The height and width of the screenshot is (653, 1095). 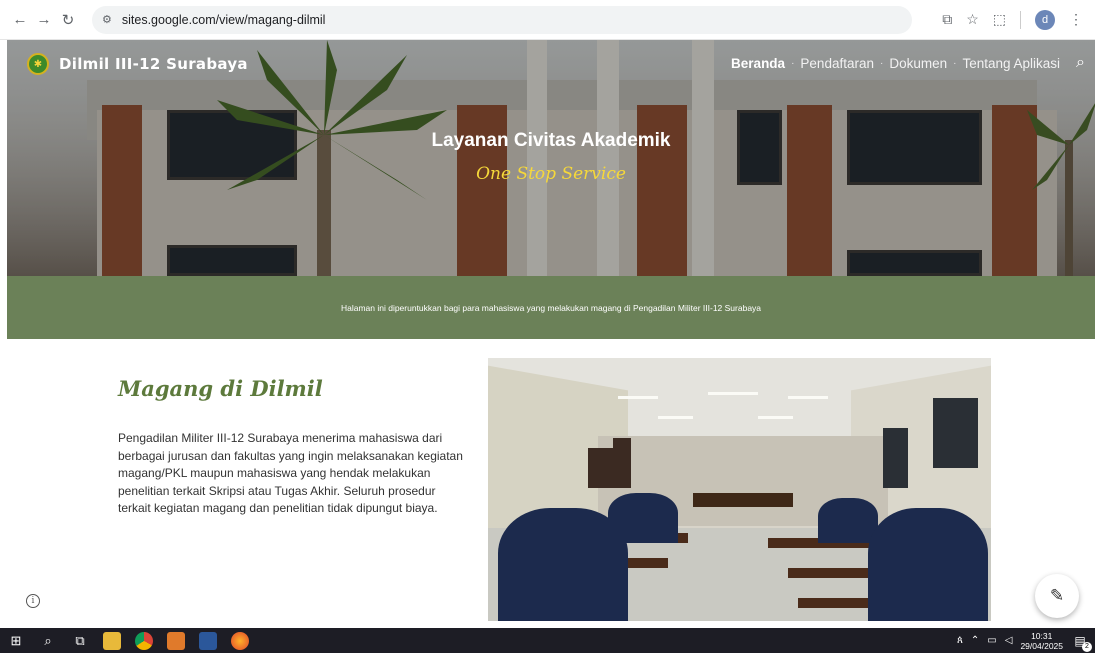 I want to click on menu-dots-icon: ⋮, so click(x=1076, y=19).